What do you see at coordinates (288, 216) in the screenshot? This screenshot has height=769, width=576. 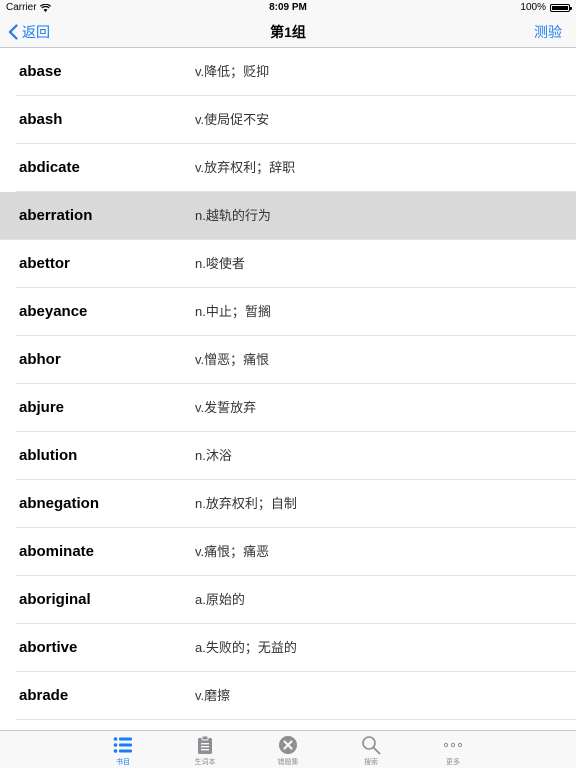 I see `word-row: aberration n.越轨的行为` at bounding box center [288, 216].